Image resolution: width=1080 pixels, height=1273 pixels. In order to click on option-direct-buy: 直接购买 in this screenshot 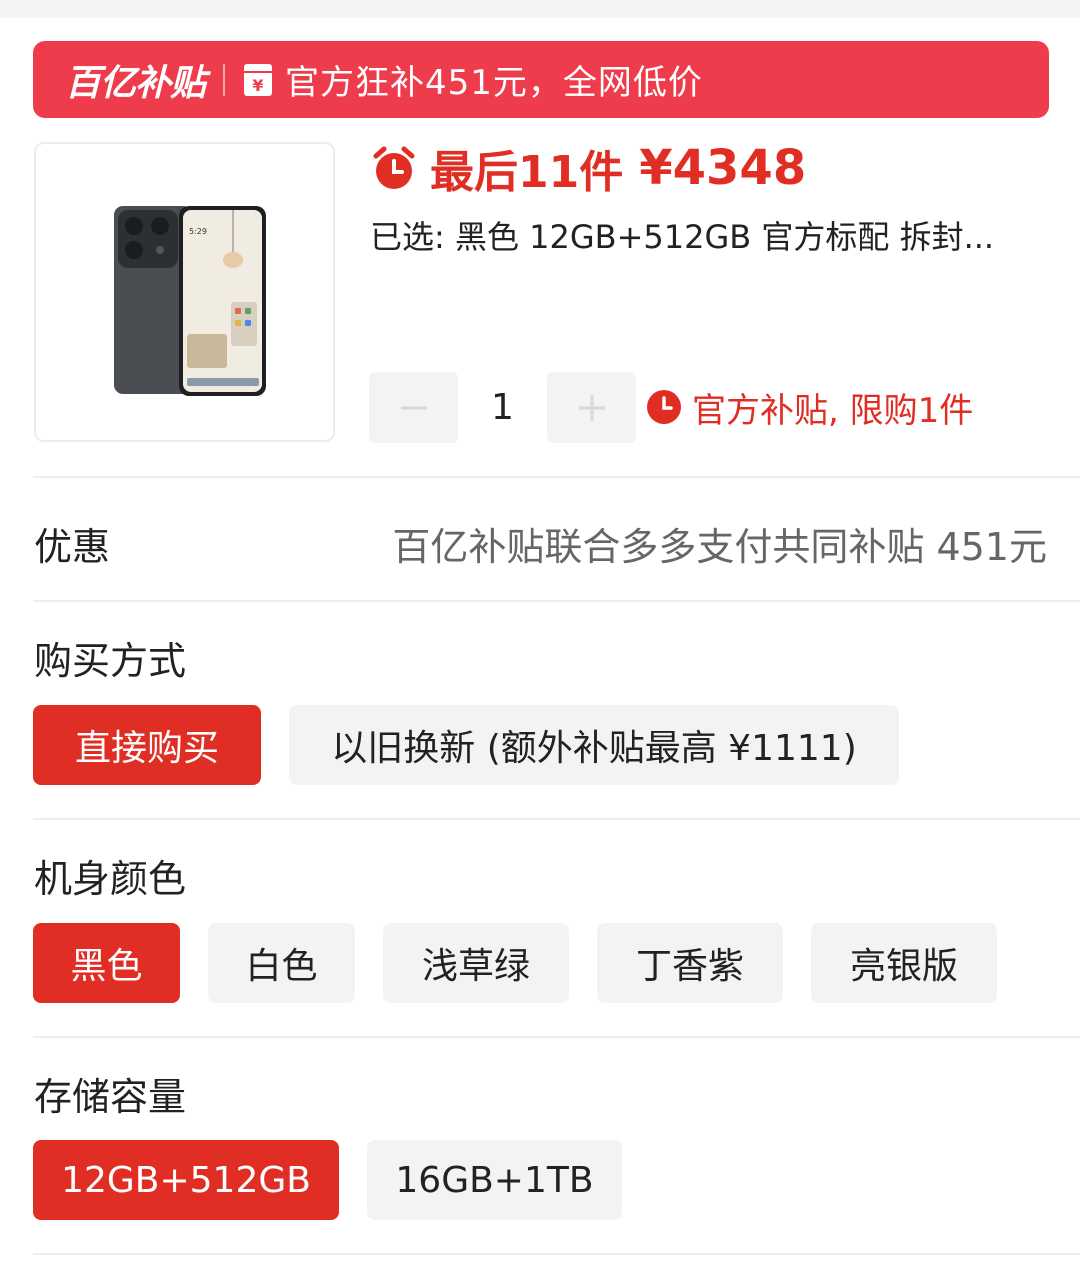, I will do `click(147, 745)`.